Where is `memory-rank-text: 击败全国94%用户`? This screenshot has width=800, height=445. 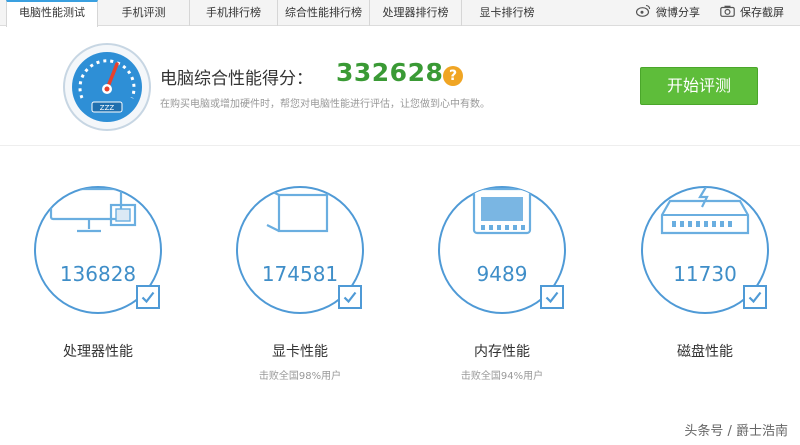 memory-rank-text: 击败全国94%用户 is located at coordinates (502, 376).